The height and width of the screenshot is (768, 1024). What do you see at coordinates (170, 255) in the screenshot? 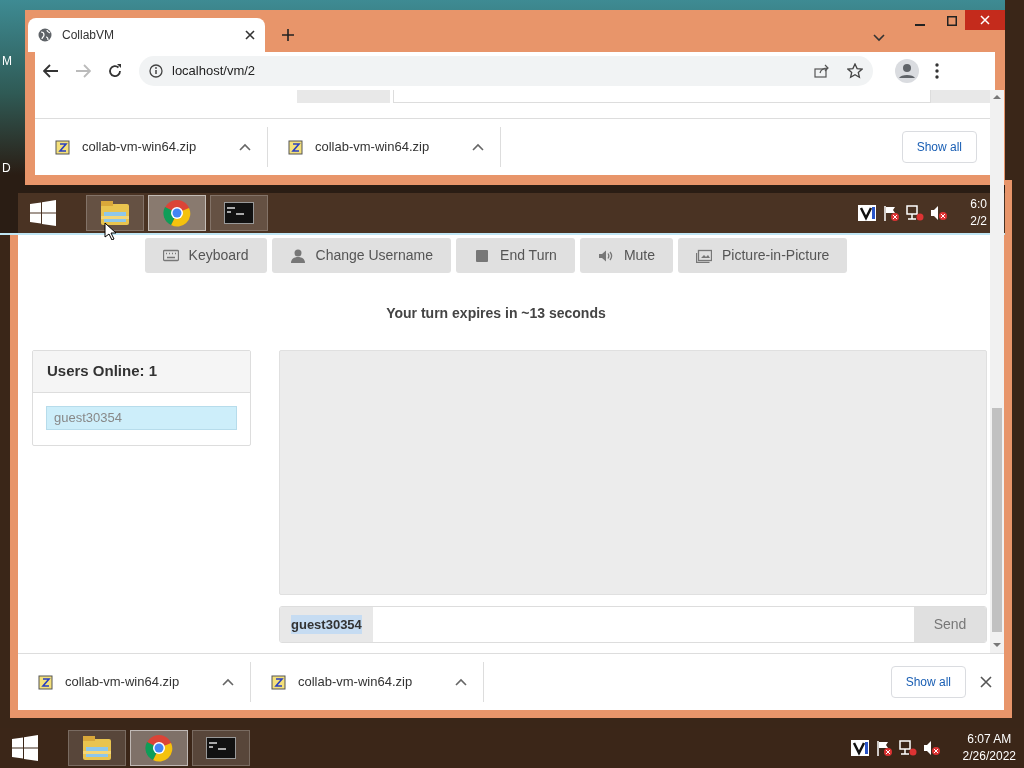
I see `keyboard-icon` at bounding box center [170, 255].